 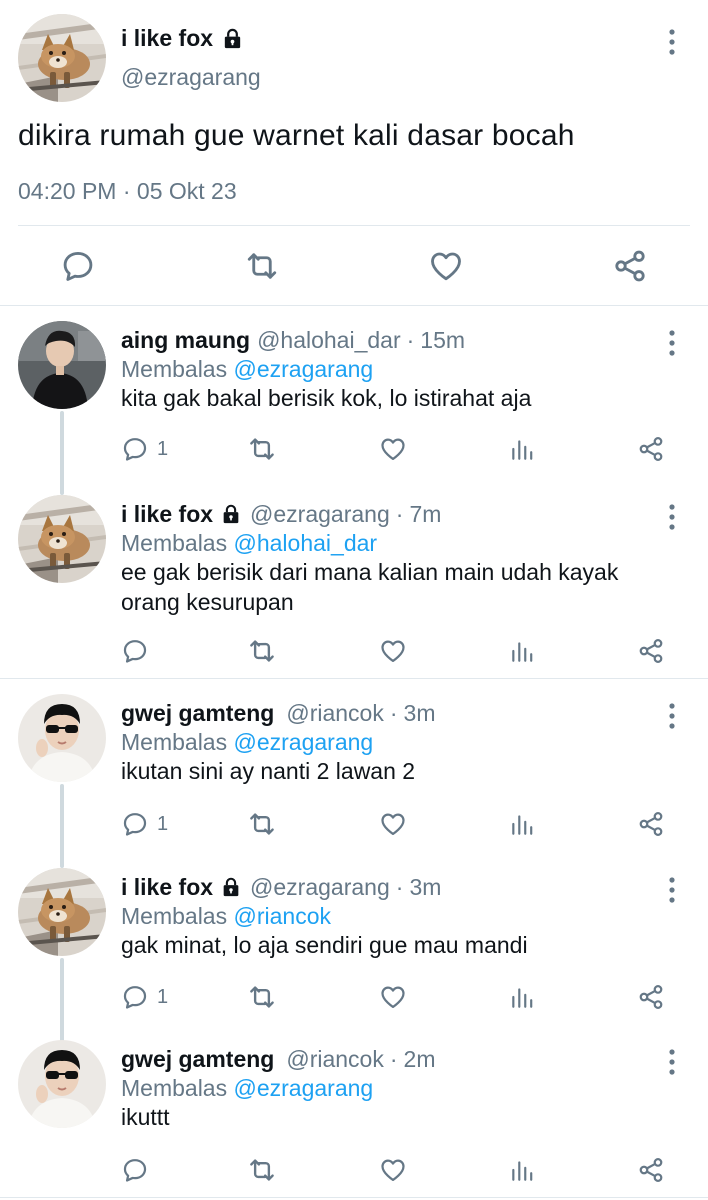 I want to click on main-tweet-name: i like fox, so click(x=167, y=38).